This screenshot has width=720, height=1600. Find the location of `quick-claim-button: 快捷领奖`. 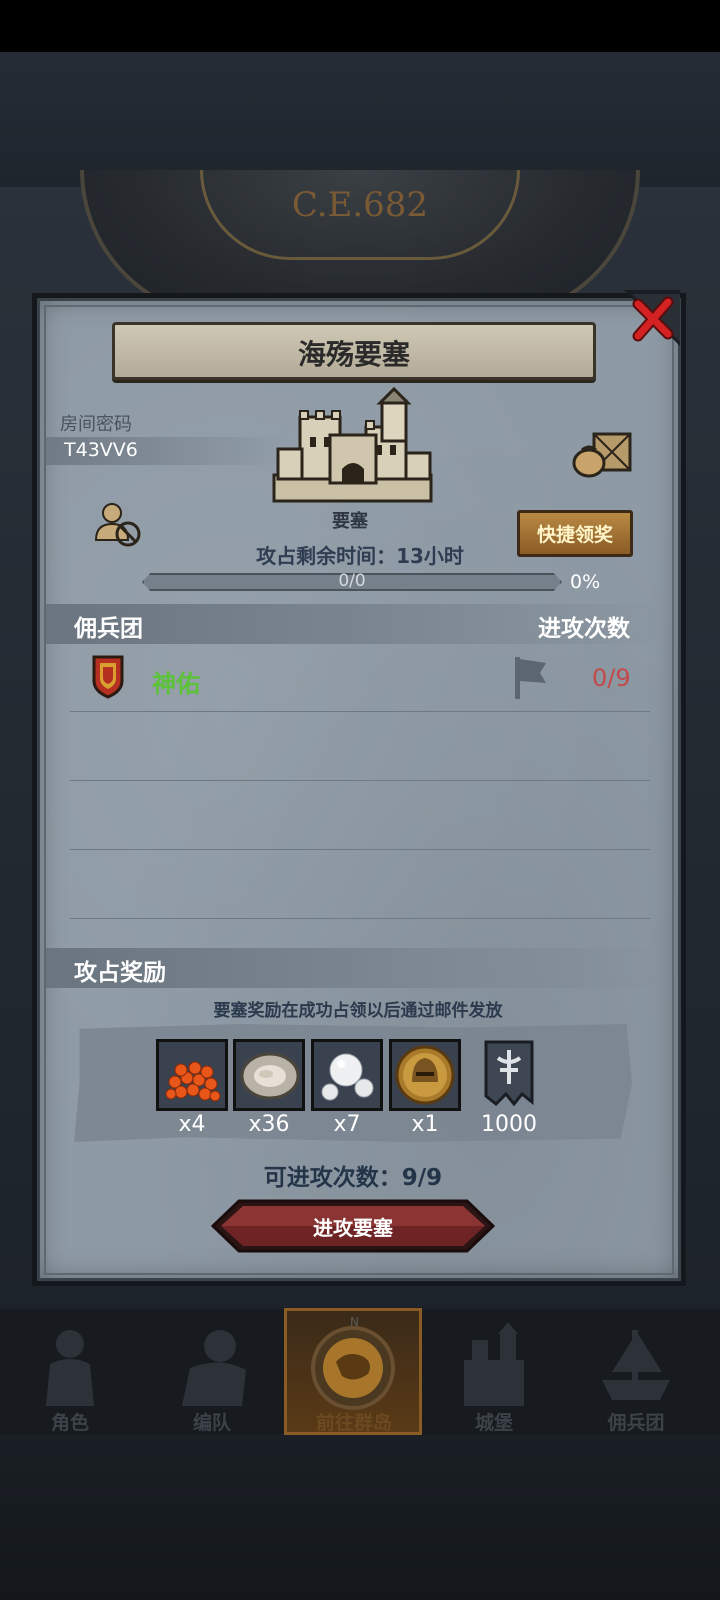

quick-claim-button: 快捷领奖 is located at coordinates (575, 533).